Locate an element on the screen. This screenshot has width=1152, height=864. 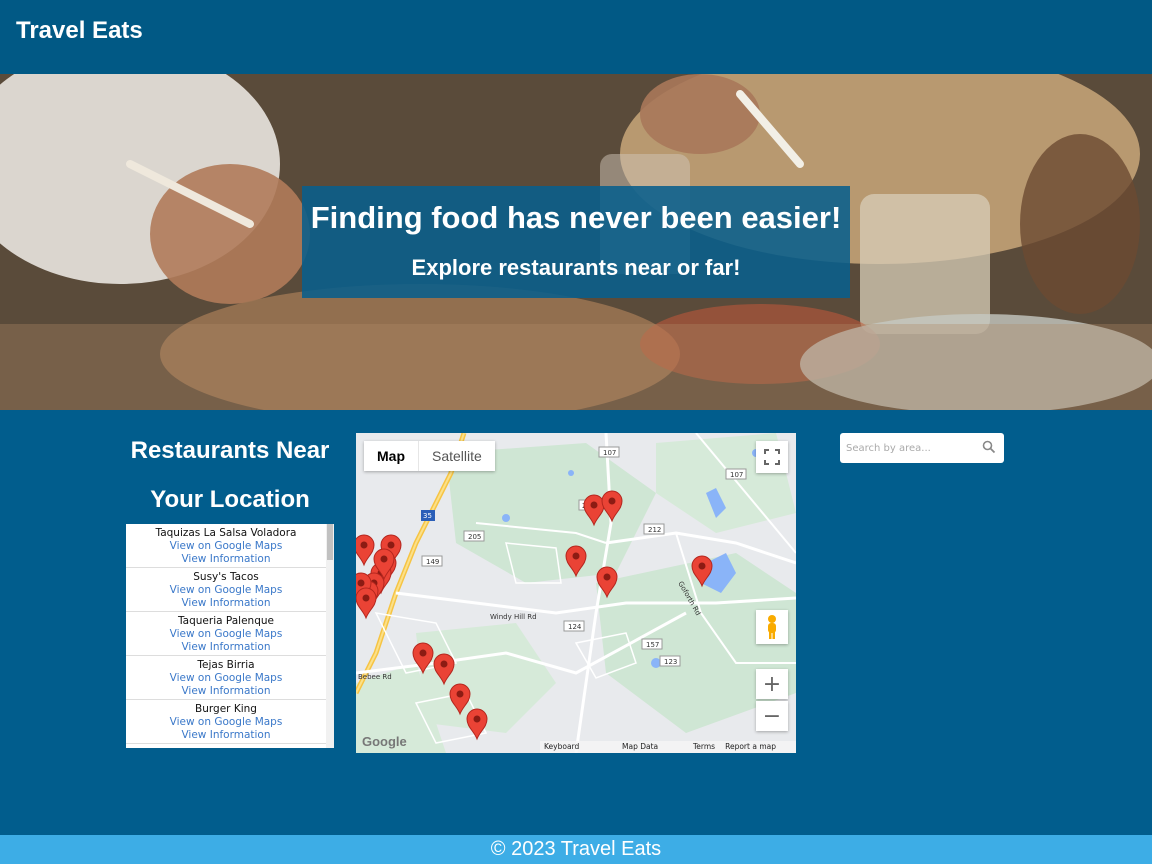
footer: © 2023 Travel Eats is located at coordinates (576, 849).